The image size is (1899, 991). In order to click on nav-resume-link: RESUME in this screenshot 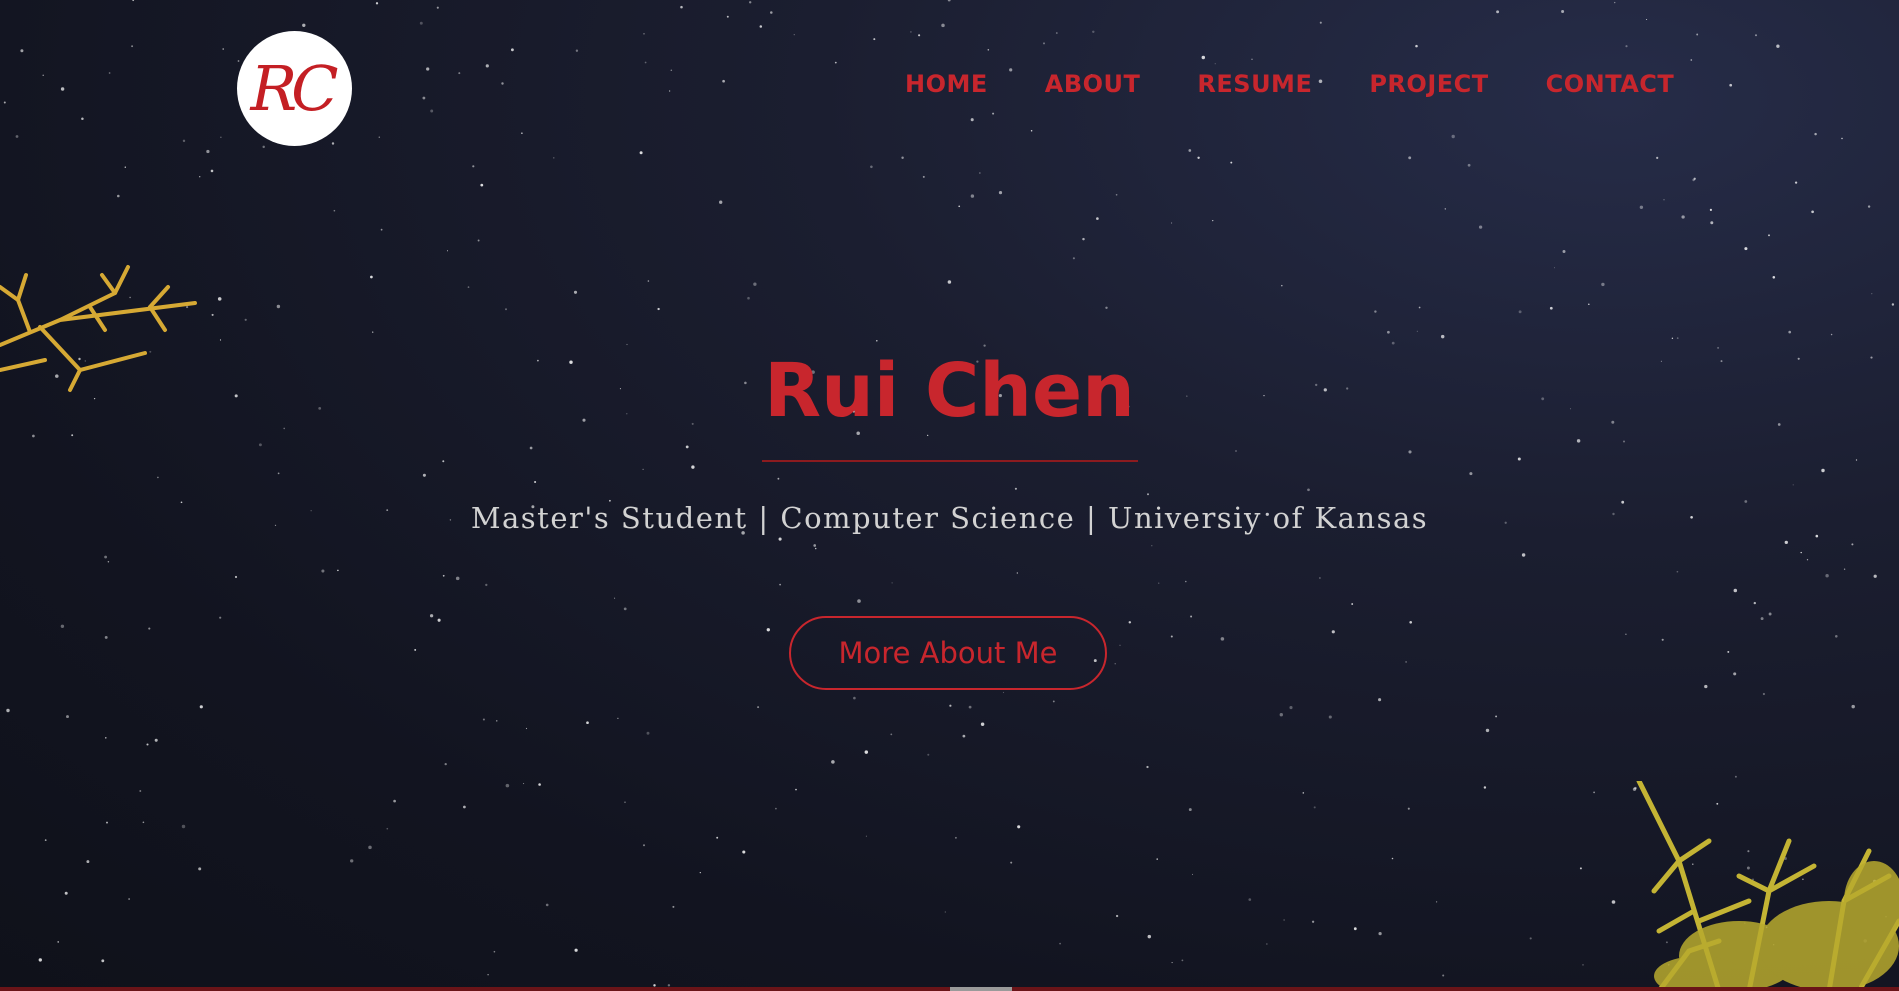, I will do `click(1254, 84)`.